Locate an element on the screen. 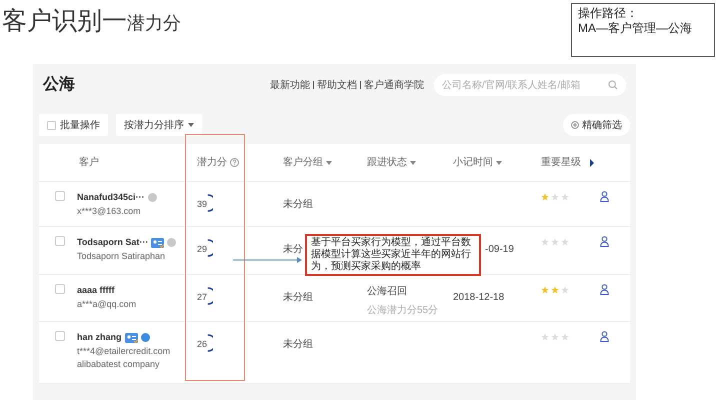 The width and height of the screenshot is (720, 419). header-link: 帮助文档 is located at coordinates (337, 85).